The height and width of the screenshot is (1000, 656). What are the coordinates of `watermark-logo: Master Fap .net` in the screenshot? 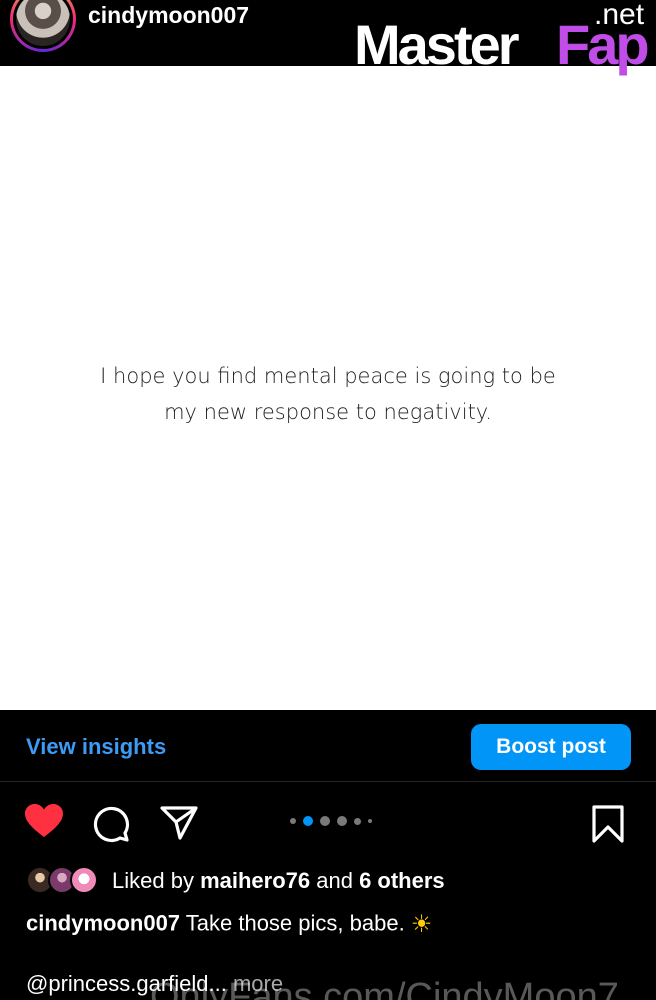 It's located at (504, 38).